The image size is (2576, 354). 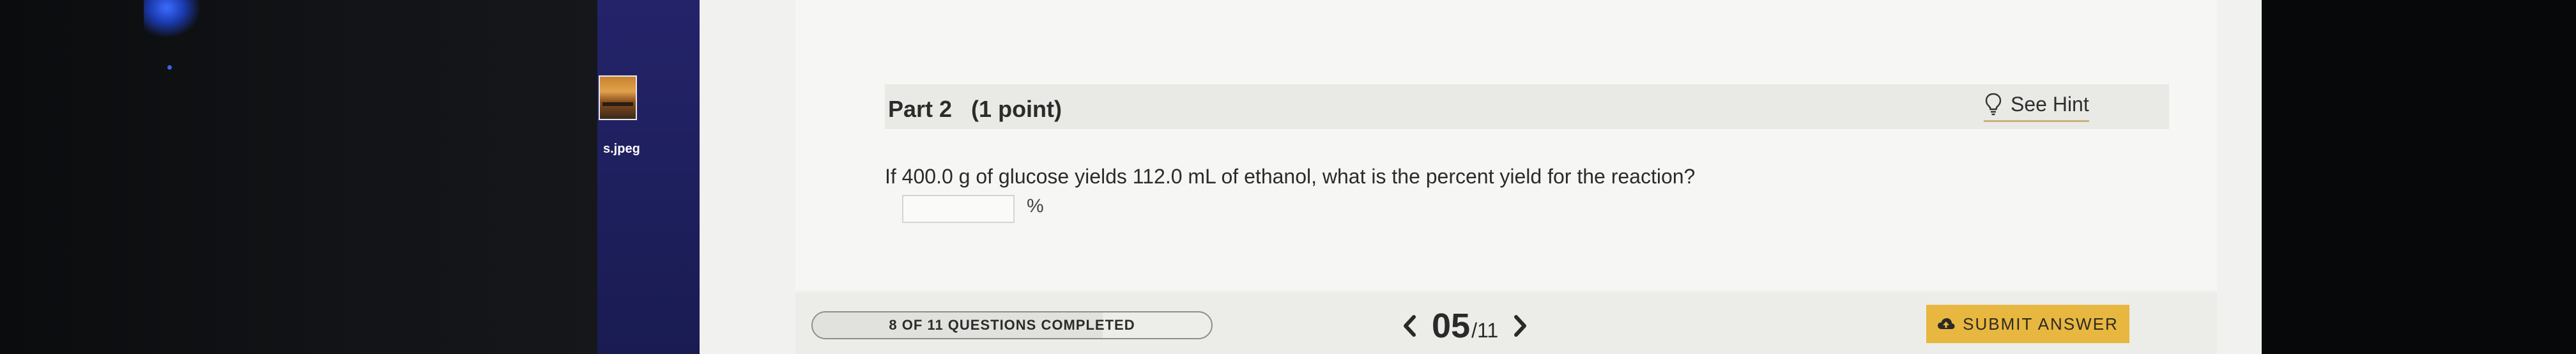 What do you see at coordinates (1993, 104) in the screenshot?
I see `lightbulb-icon` at bounding box center [1993, 104].